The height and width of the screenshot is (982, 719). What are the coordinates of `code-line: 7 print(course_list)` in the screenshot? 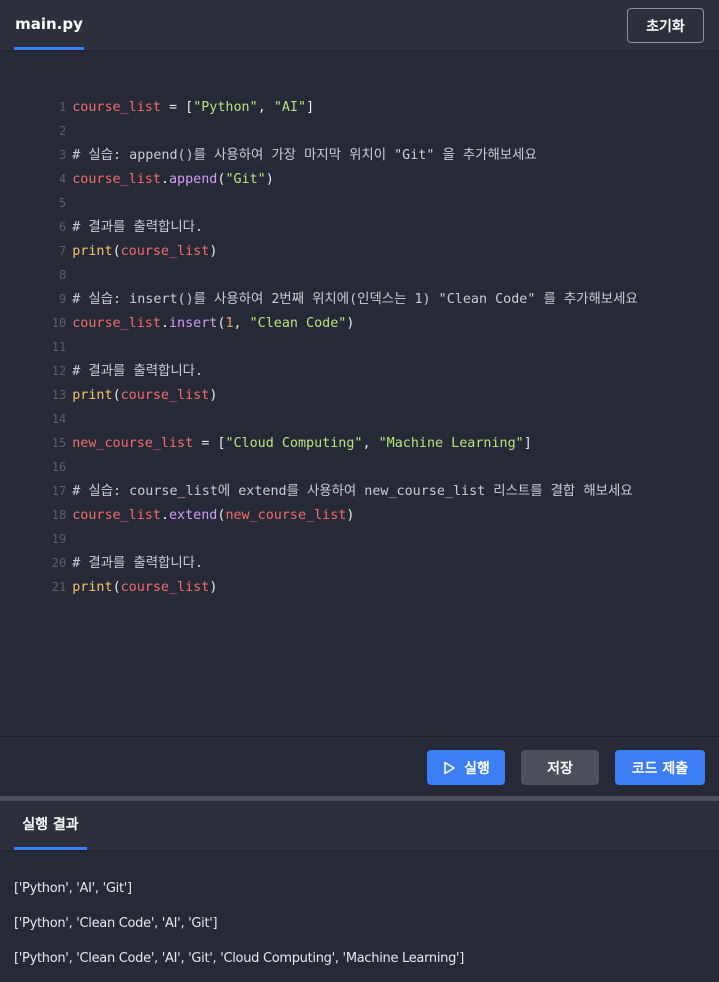 It's located at (359, 237).